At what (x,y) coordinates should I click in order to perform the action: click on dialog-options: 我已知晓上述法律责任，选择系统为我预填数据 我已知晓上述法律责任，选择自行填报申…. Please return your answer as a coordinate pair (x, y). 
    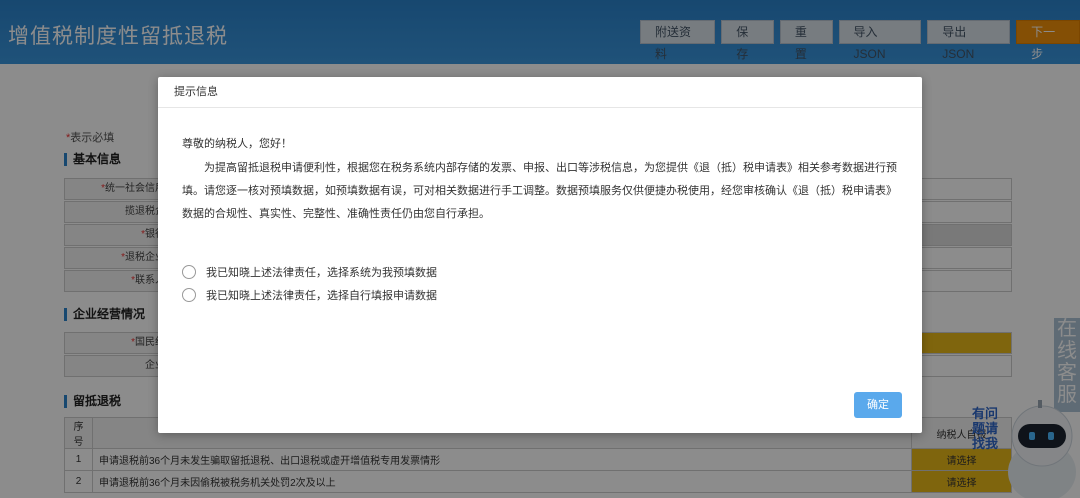
    Looking at the image, I should click on (309, 283).